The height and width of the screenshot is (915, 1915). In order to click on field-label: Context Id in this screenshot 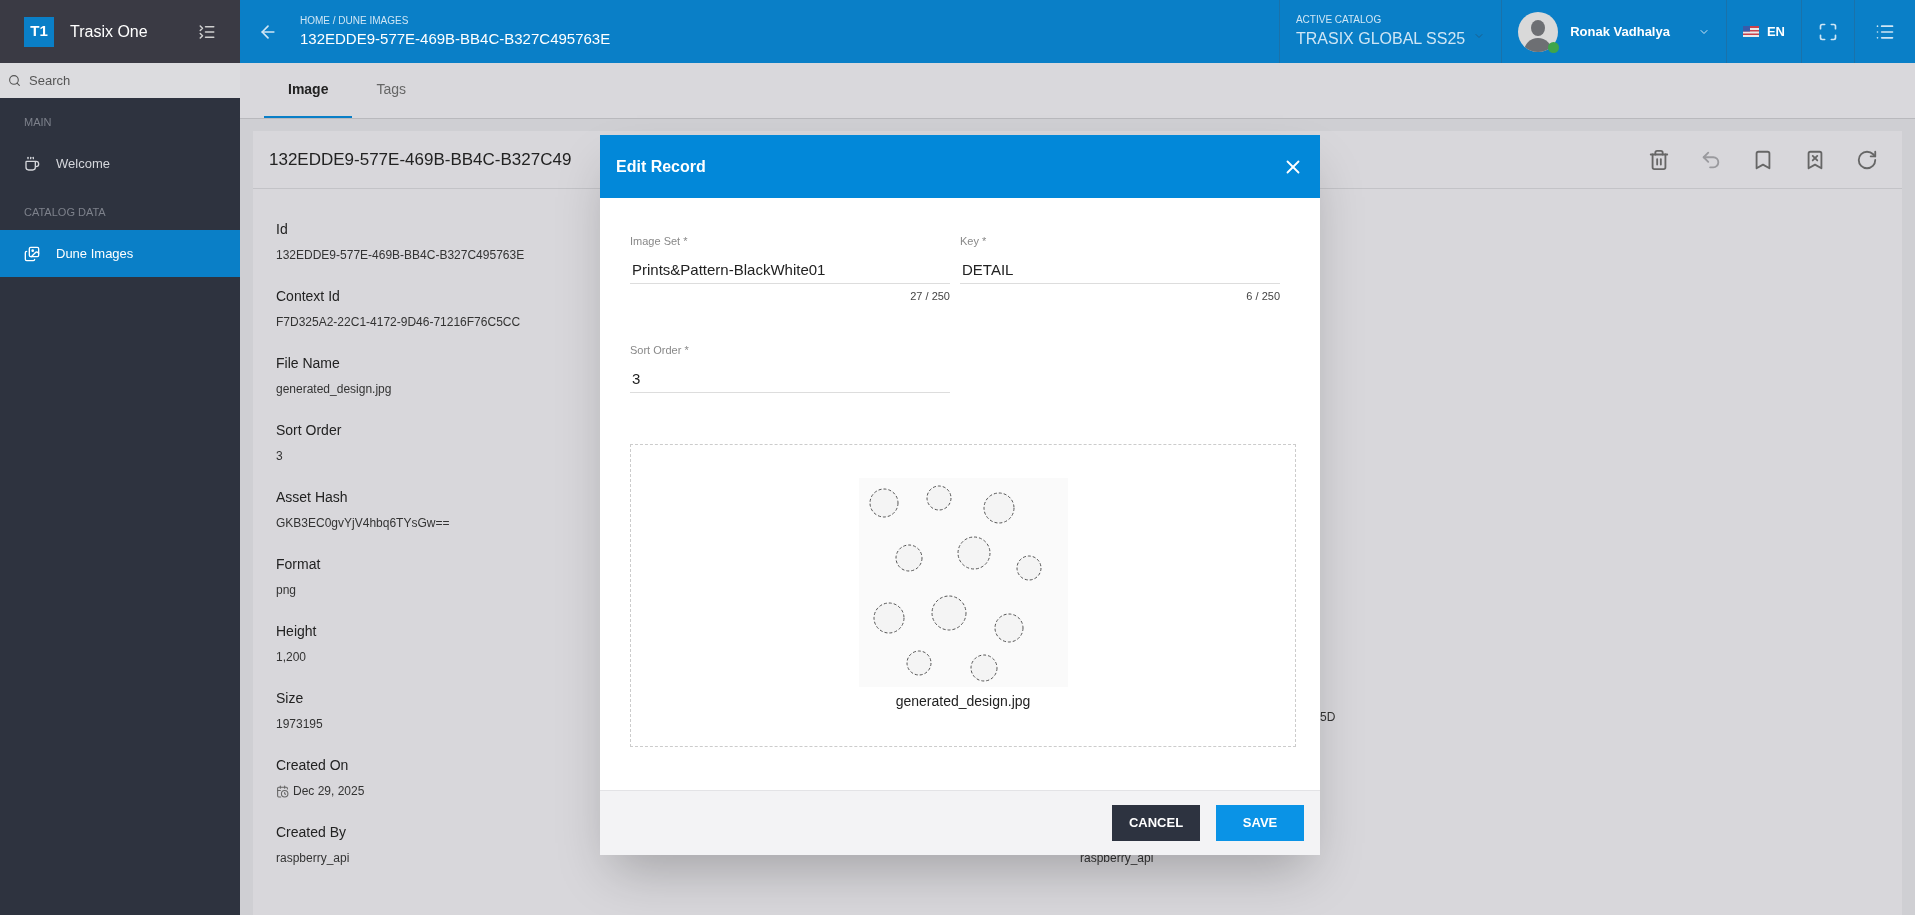, I will do `click(308, 296)`.